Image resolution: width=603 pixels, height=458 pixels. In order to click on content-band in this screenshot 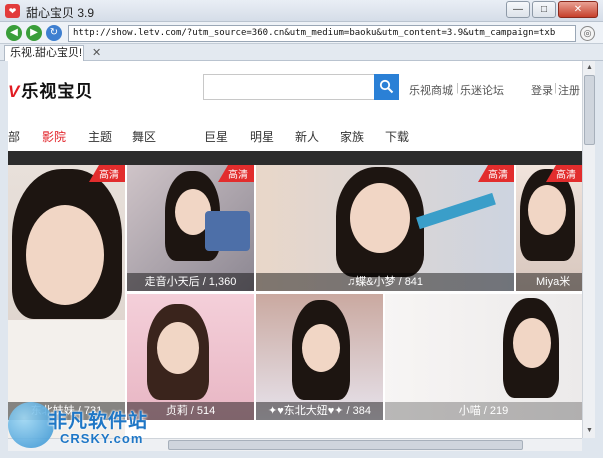, I will do `click(295, 158)`.